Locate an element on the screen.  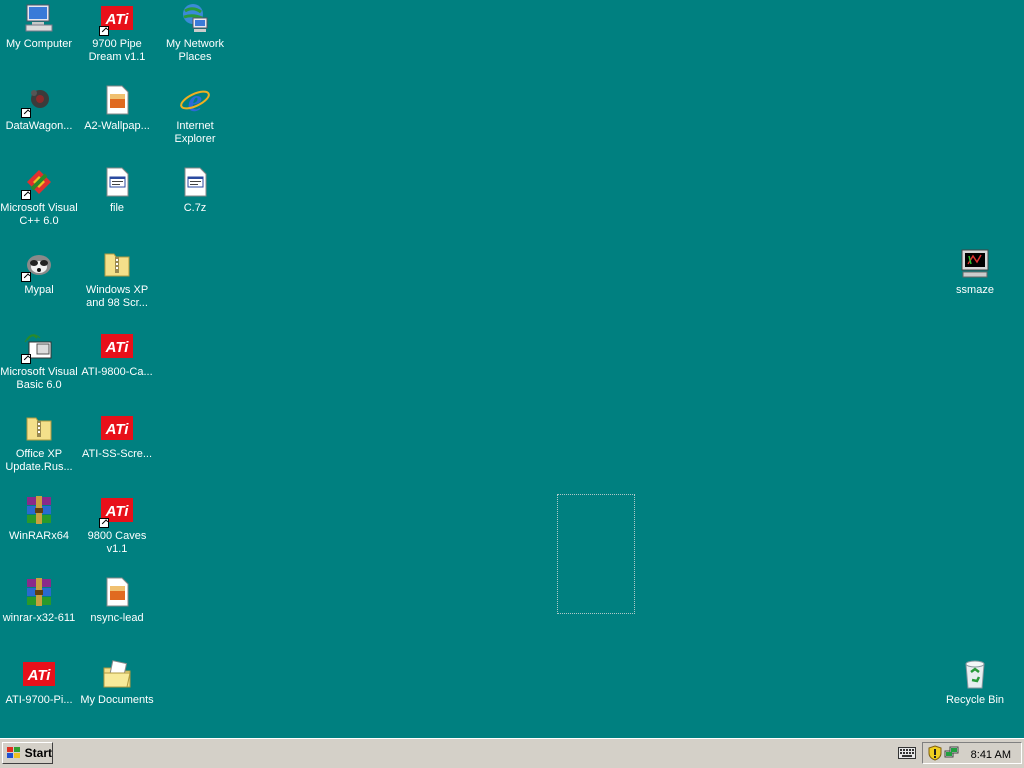
icon-label: ssmaze is located at coordinates (975, 290).